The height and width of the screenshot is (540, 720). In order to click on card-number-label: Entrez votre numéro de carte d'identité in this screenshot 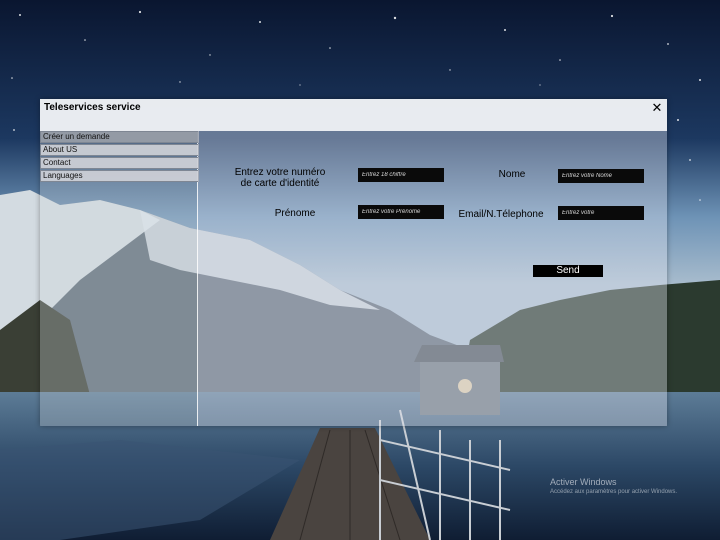, I will do `click(280, 178)`.